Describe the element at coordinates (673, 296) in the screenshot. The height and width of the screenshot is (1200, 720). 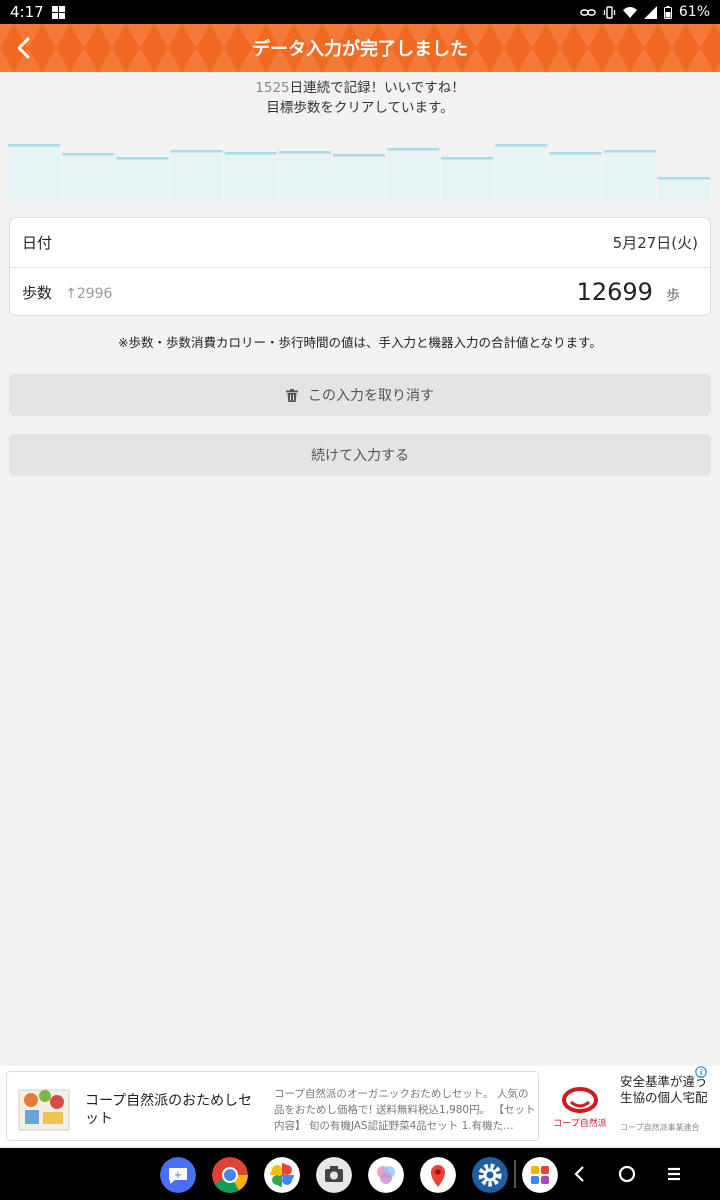
I see `steps-unit: 歩` at that location.